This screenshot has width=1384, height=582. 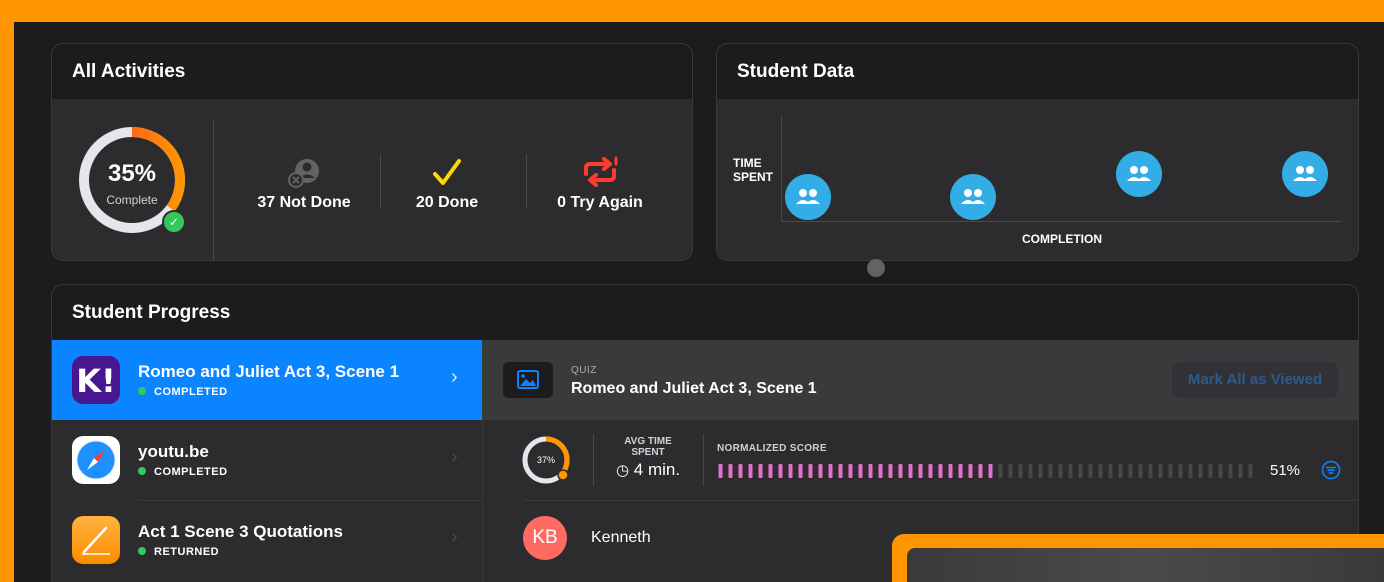 What do you see at coordinates (96, 540) in the screenshot?
I see `pages-icon` at bounding box center [96, 540].